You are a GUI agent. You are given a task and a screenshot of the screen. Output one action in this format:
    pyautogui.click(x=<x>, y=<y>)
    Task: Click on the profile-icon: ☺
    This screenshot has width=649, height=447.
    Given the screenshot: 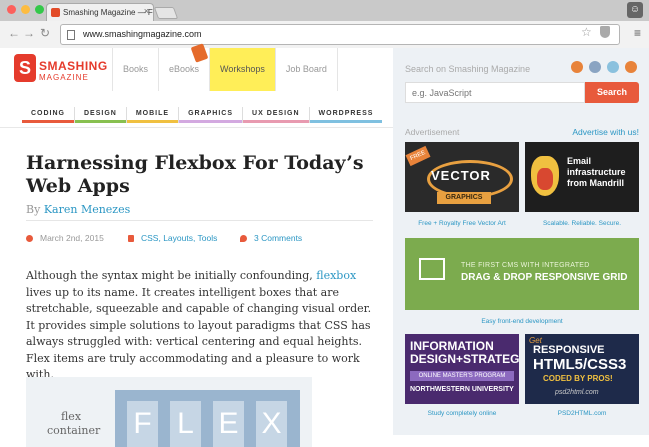 What is the action you would take?
    pyautogui.click(x=635, y=10)
    